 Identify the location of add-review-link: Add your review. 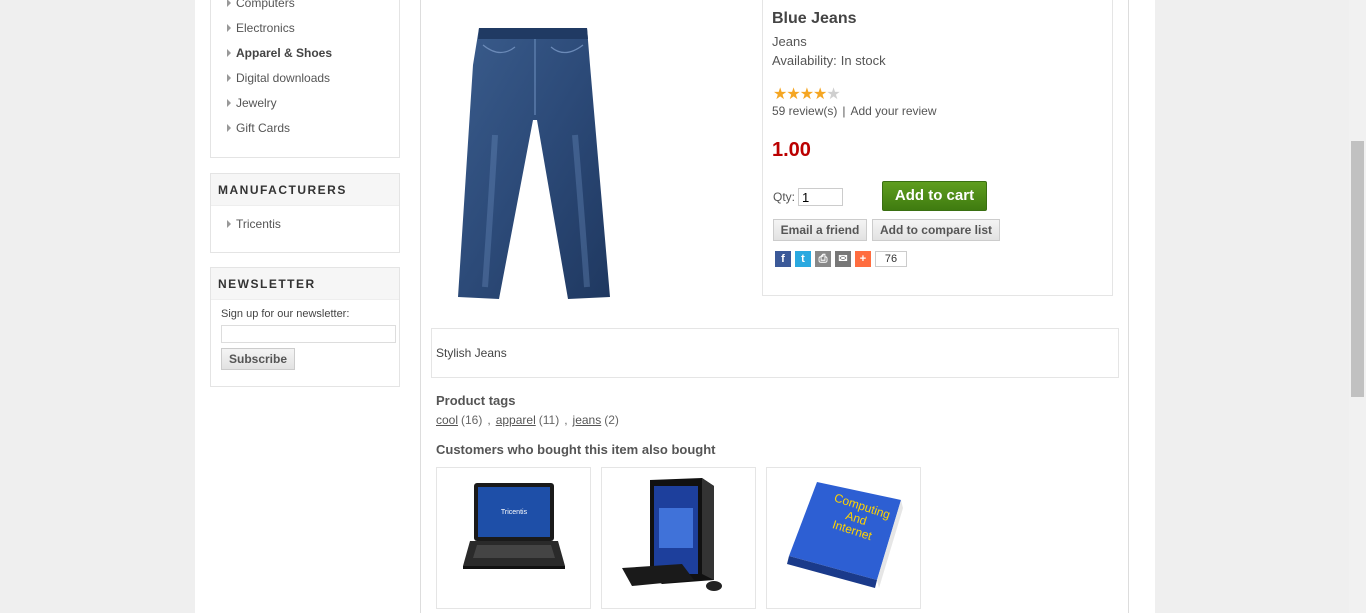
(893, 111).